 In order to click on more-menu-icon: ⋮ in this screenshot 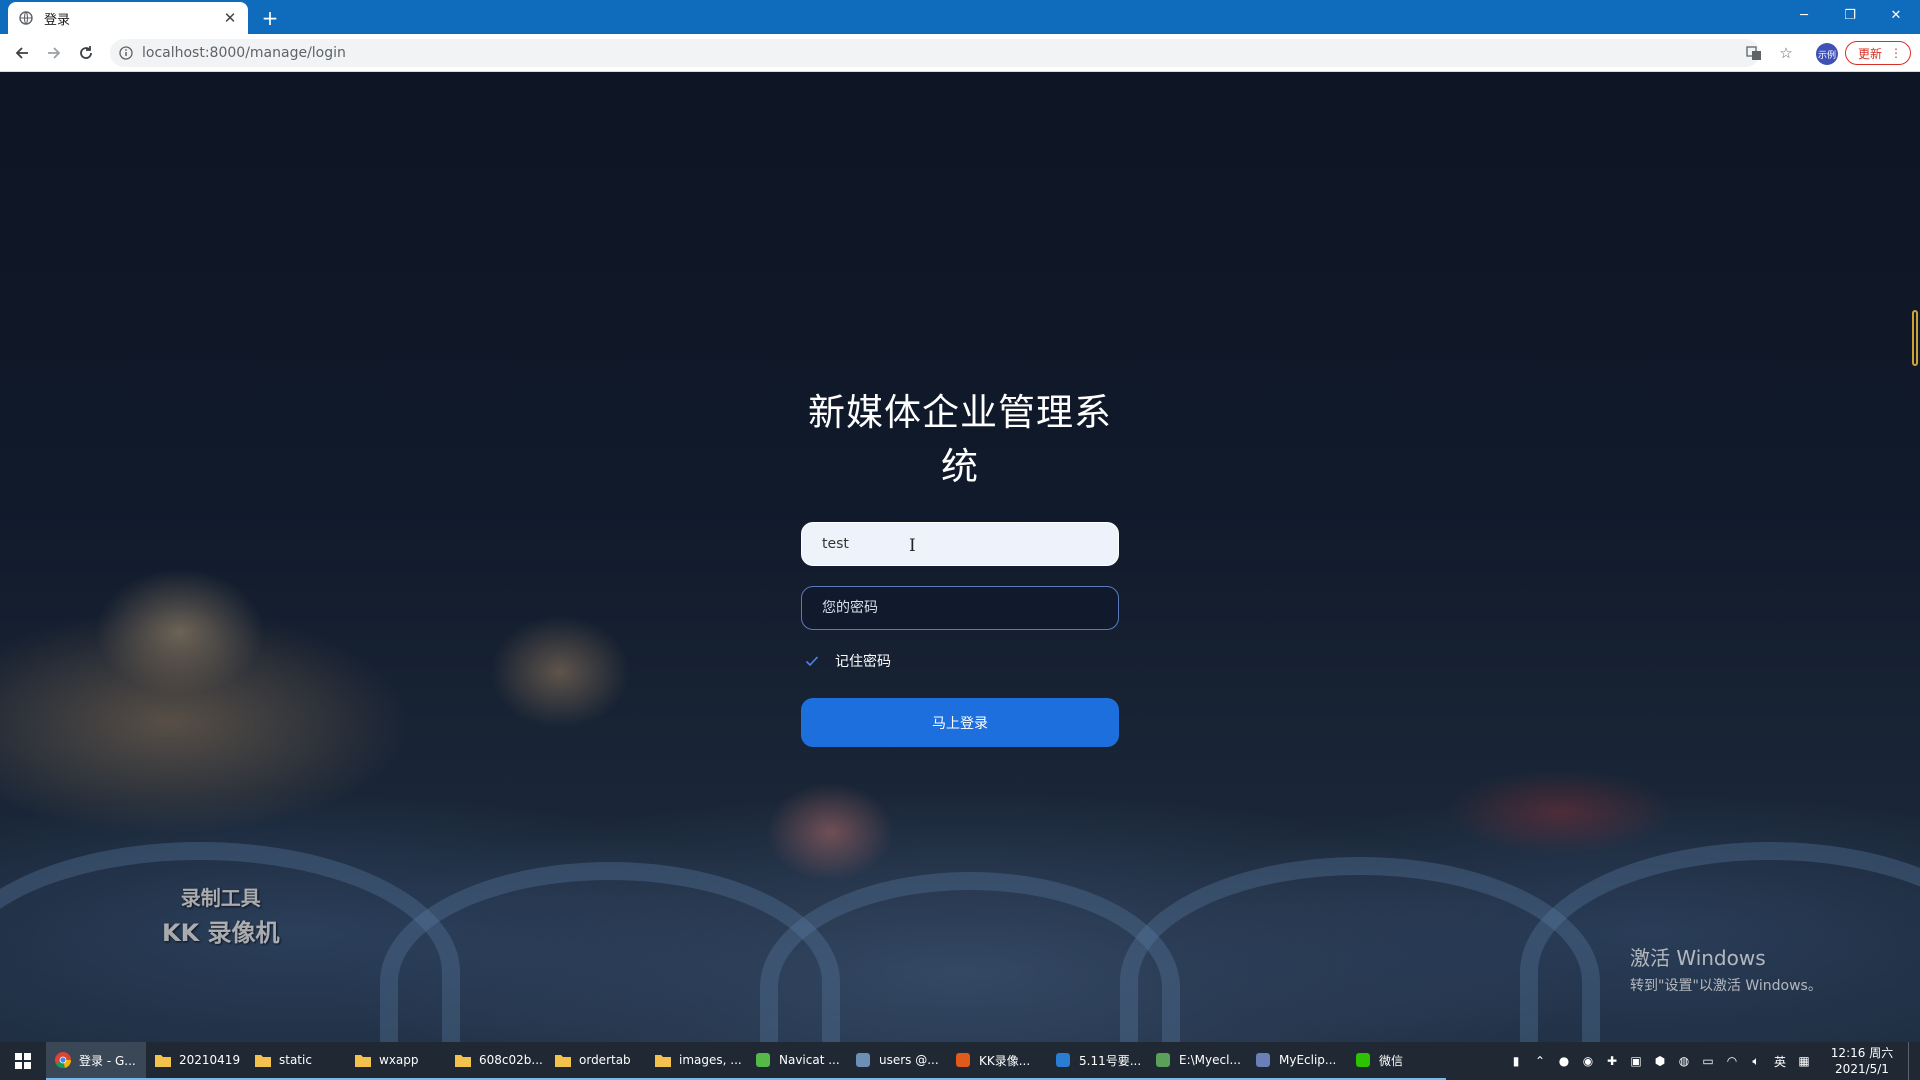, I will do `click(1896, 53)`.